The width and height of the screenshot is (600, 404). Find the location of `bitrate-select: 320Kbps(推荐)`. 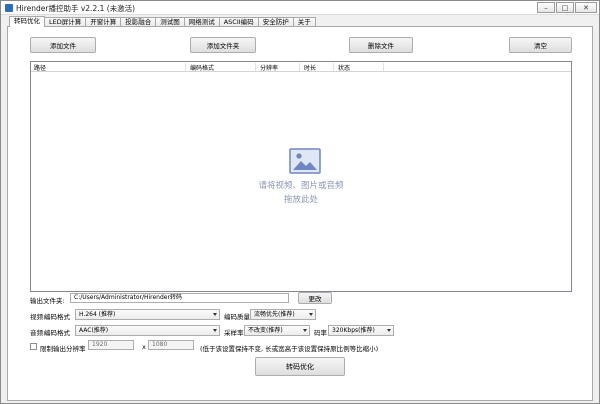

bitrate-select: 320Kbps(推荐) is located at coordinates (361, 330).